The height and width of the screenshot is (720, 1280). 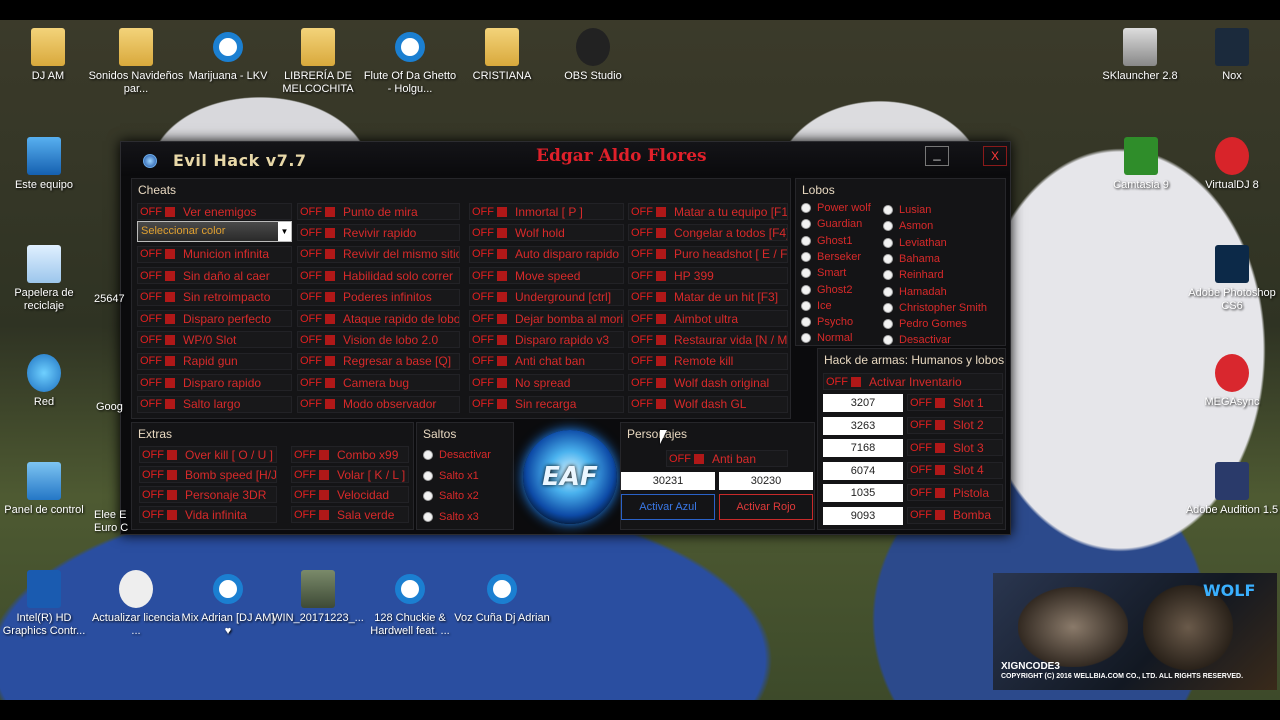 I want to click on desktop-icon: Voz Cuña Dj Adrian, so click(x=502, y=597).